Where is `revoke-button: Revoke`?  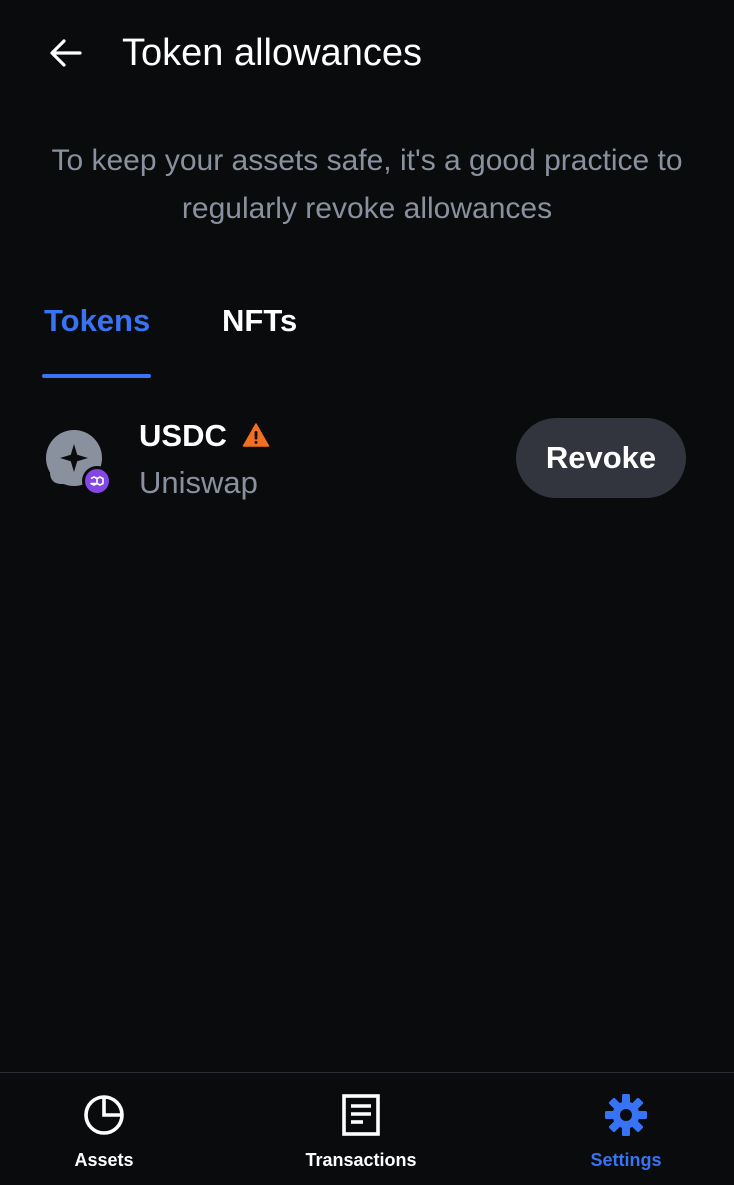 revoke-button: Revoke is located at coordinates (601, 458).